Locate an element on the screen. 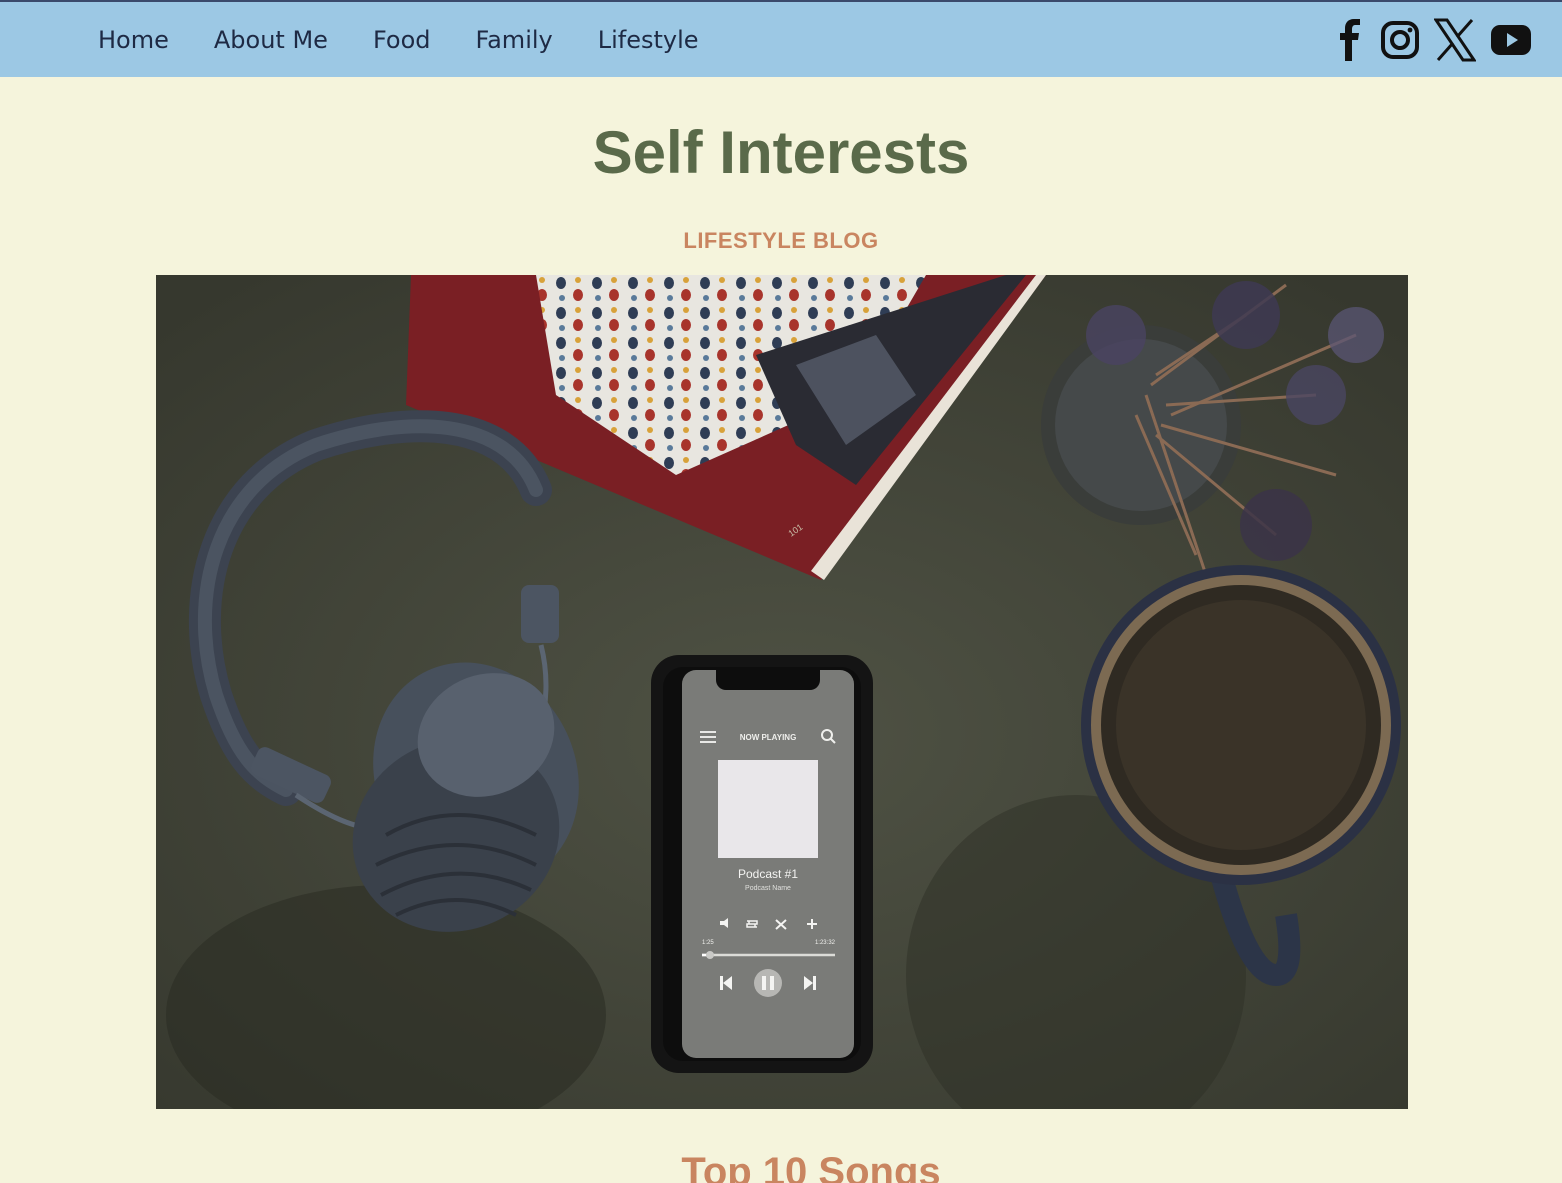  phone-progress-knob is located at coordinates (709, 955).